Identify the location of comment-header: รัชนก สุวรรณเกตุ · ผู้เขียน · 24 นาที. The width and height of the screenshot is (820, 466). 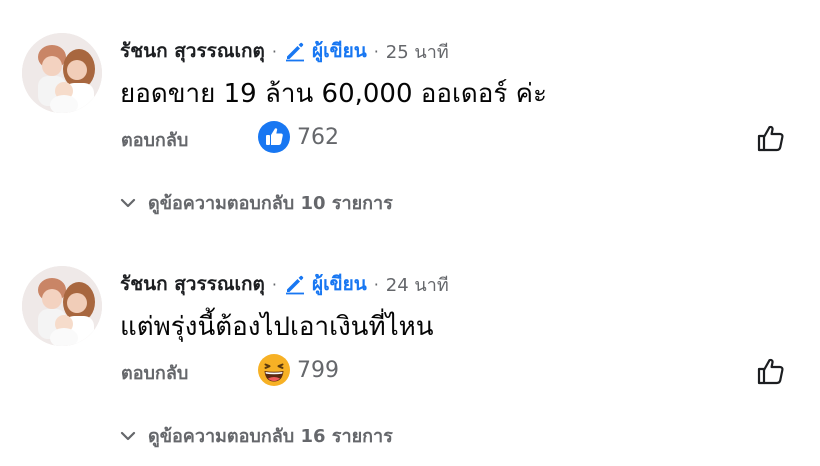
(284, 284).